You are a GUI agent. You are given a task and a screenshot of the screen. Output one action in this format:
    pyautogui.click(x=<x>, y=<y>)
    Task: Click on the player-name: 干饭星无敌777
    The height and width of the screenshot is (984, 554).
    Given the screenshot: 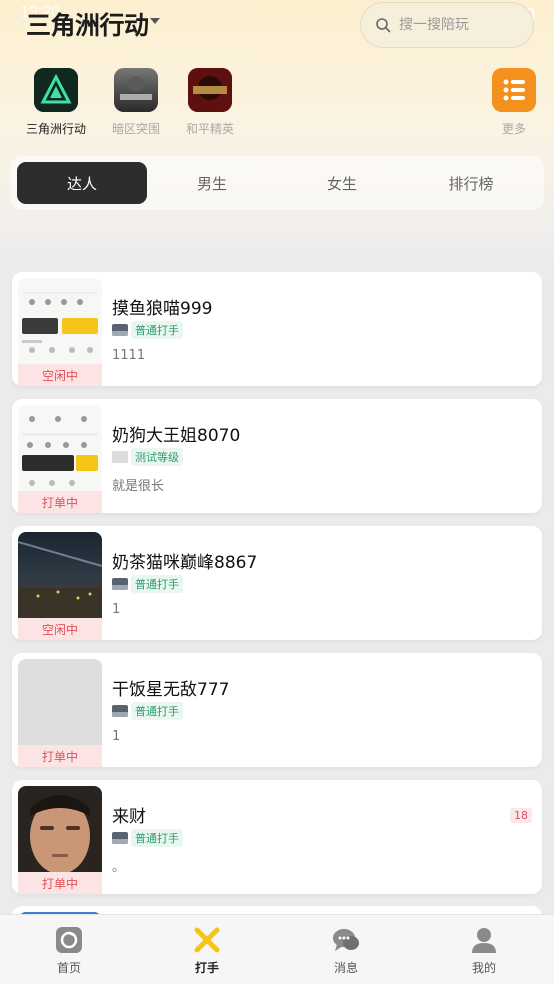 What is the action you would take?
    pyautogui.click(x=171, y=690)
    